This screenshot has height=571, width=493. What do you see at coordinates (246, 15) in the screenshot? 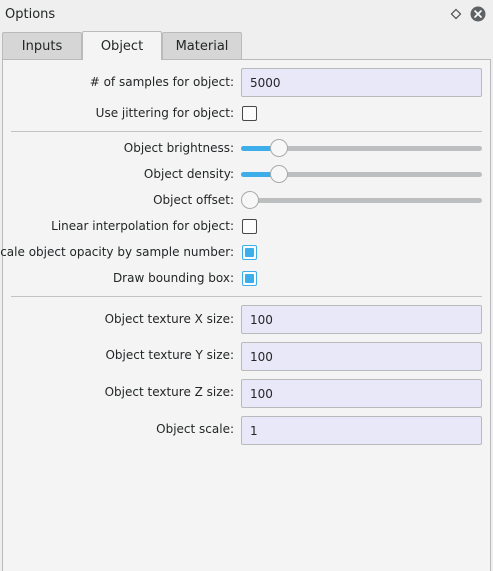
I see `title-bar: Options` at bounding box center [246, 15].